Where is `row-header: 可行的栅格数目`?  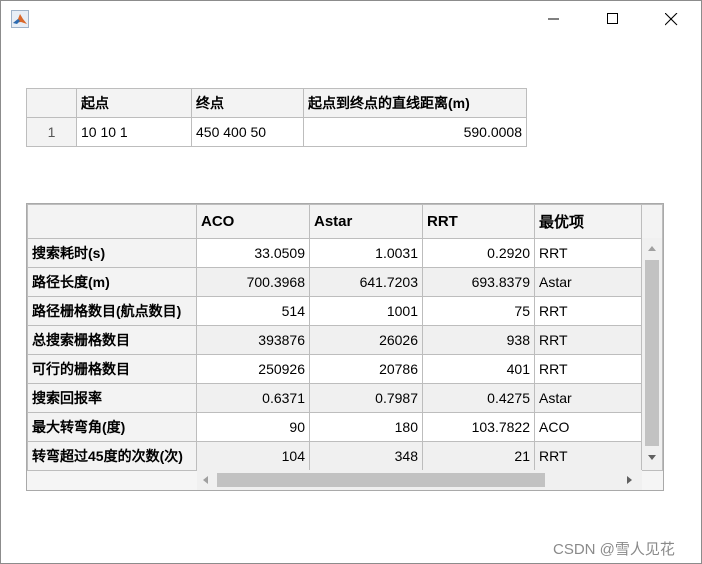 row-header: 可行的栅格数目 is located at coordinates (112, 369).